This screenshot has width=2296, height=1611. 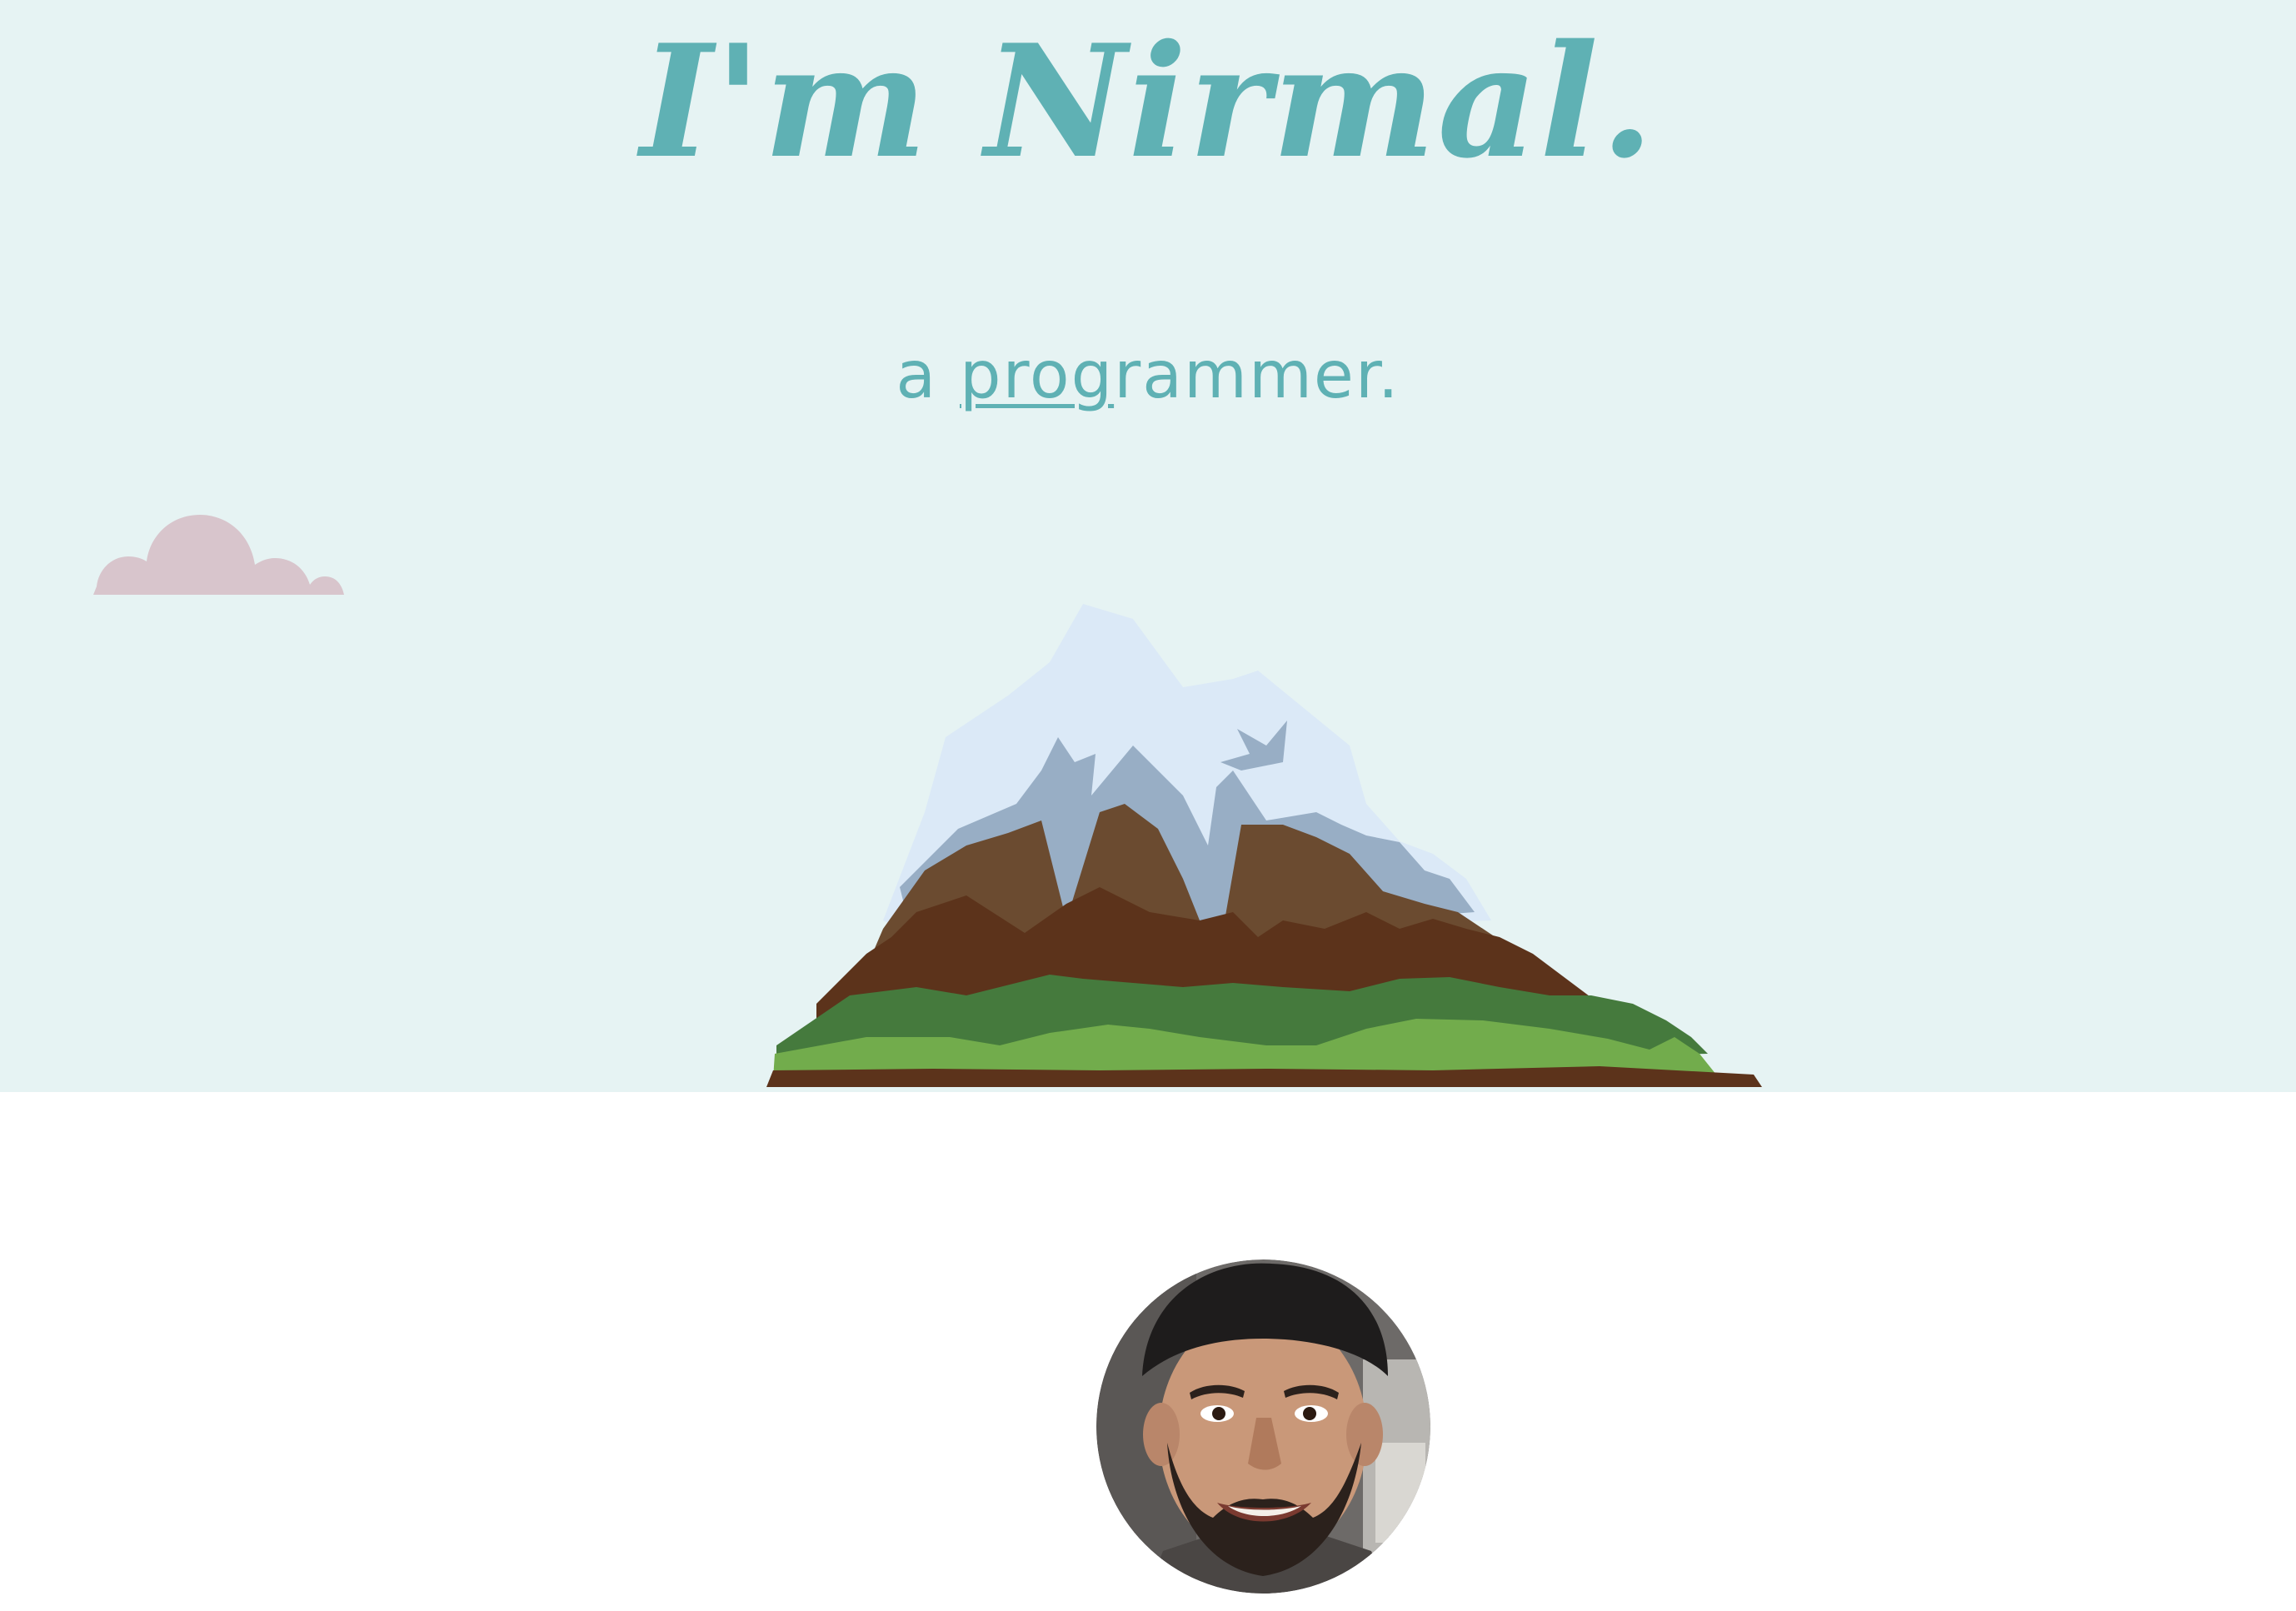 I want to click on mountain-illustration, so click(x=1264, y=845).